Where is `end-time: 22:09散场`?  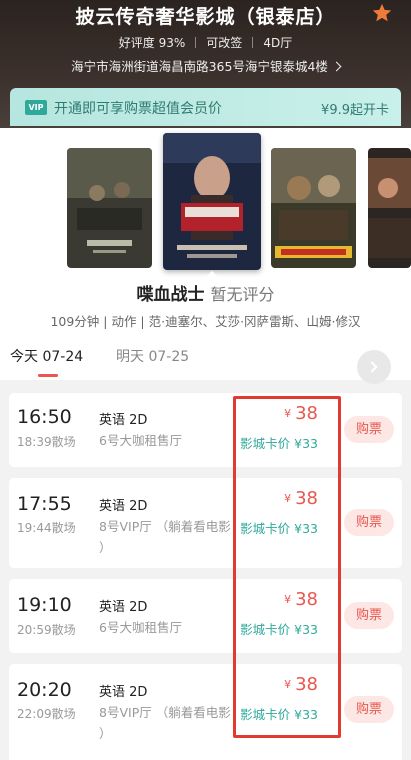 end-time: 22:09散场 is located at coordinates (46, 714).